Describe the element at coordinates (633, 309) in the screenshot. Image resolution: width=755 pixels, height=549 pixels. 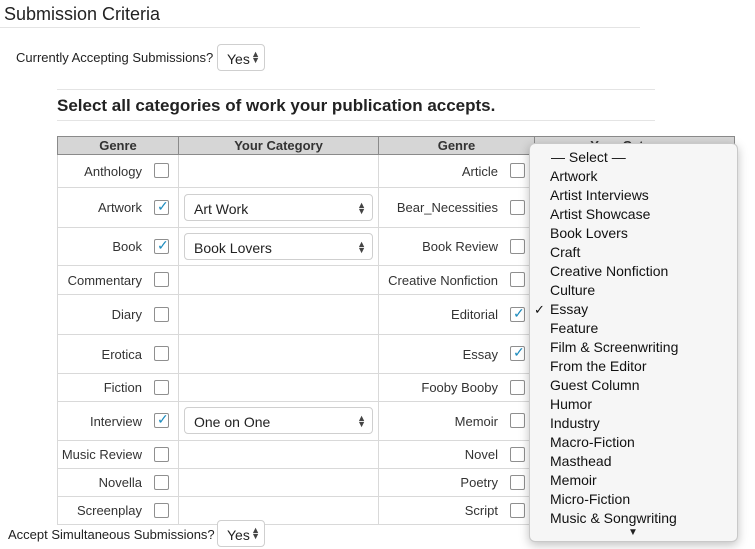
I see `dropdown-option: ✓ Essay` at that location.